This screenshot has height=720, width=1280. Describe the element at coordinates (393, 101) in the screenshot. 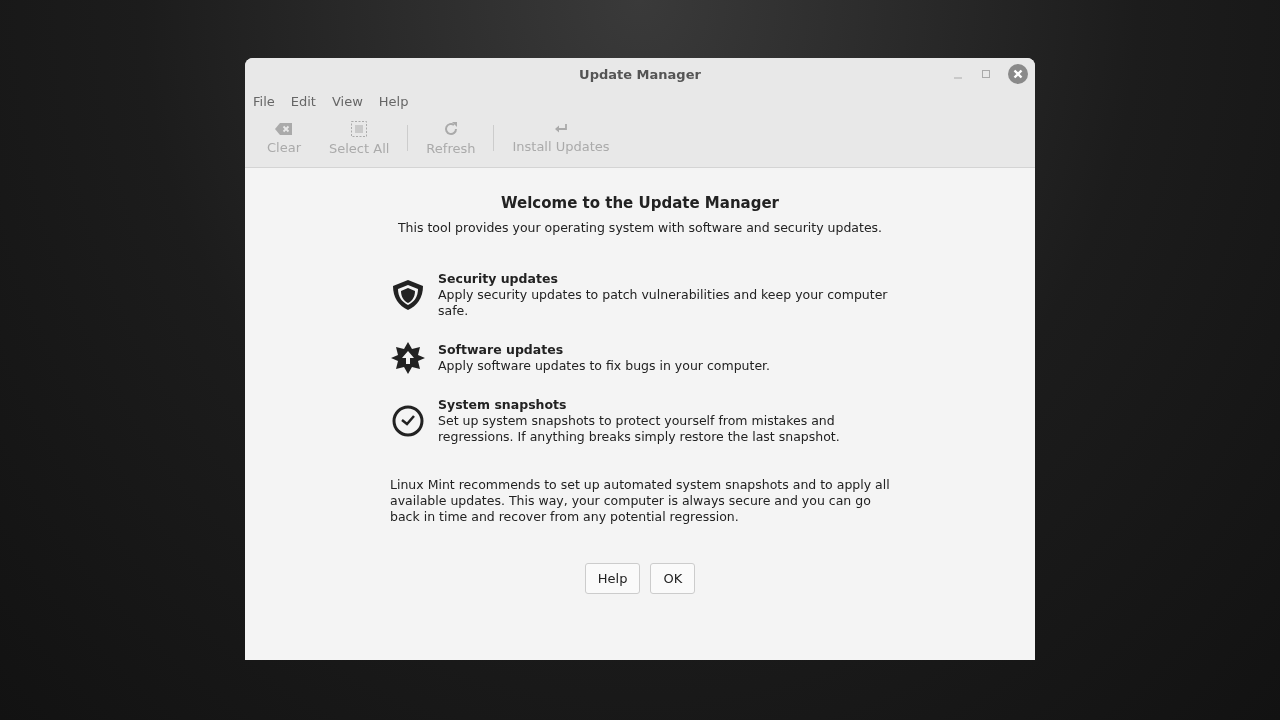

I see `menu-item: Help` at that location.